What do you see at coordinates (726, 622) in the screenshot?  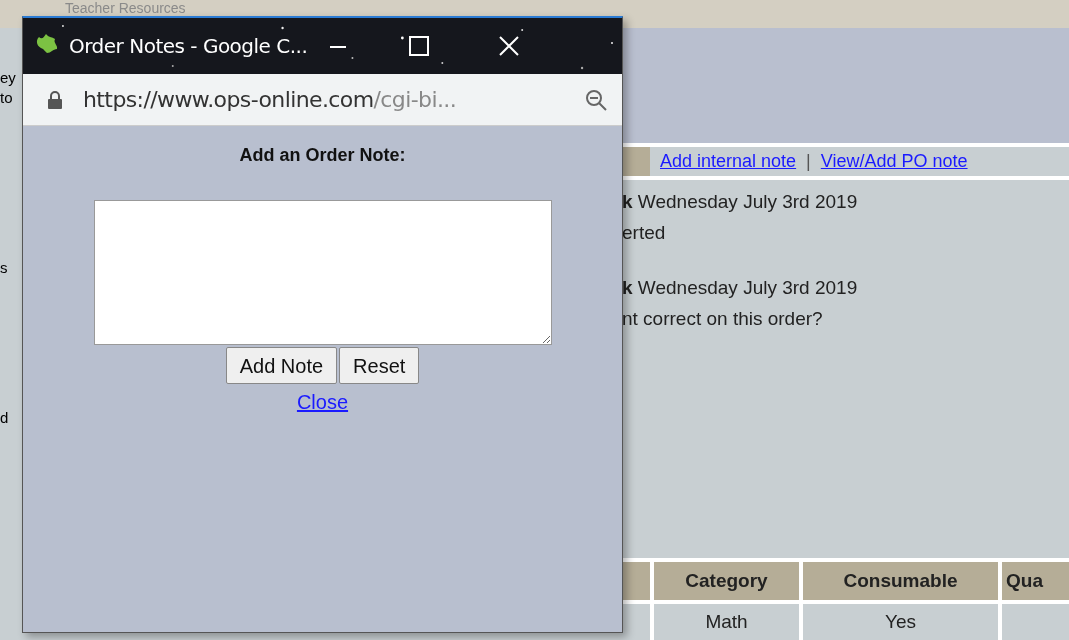 I see `table-cell: Math` at bounding box center [726, 622].